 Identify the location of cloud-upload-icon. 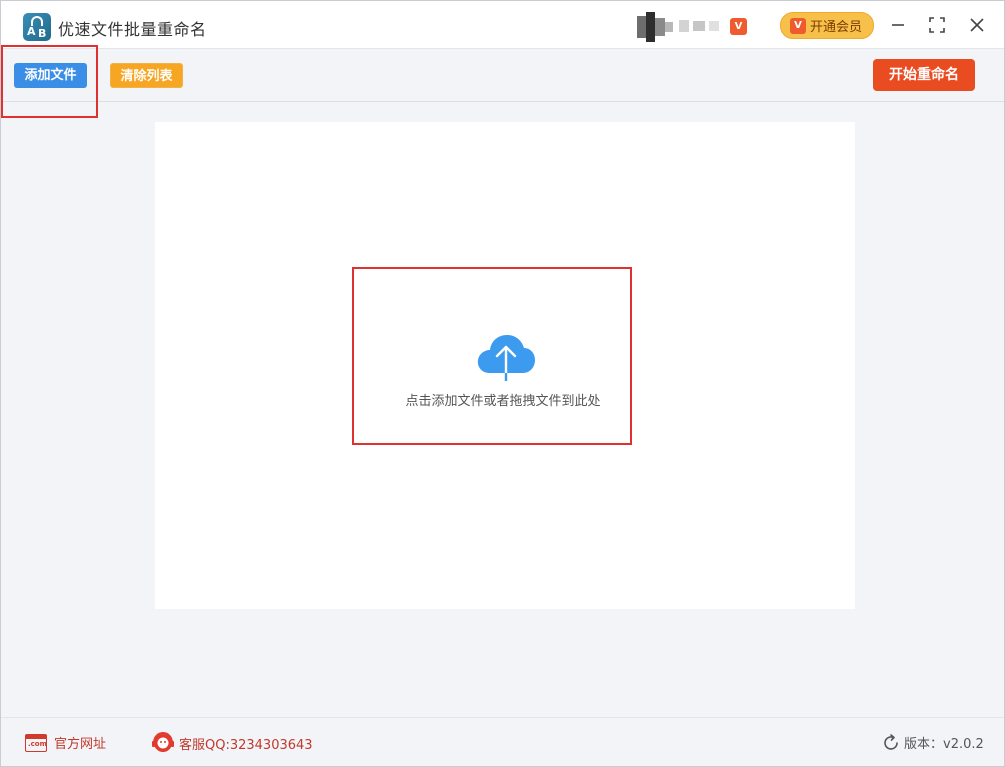
(506, 358).